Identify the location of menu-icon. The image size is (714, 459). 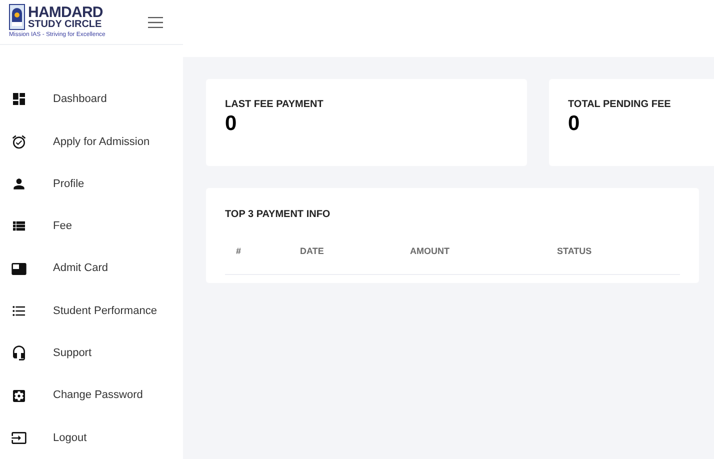
(155, 22).